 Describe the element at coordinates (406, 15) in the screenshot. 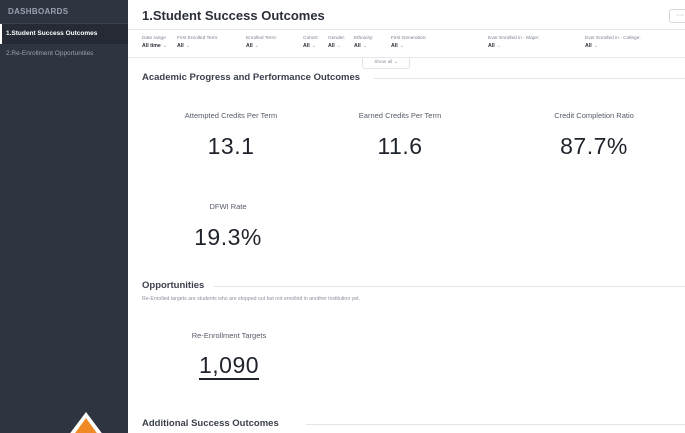

I see `title-bar: 1.Student Success Outcomes ···` at that location.